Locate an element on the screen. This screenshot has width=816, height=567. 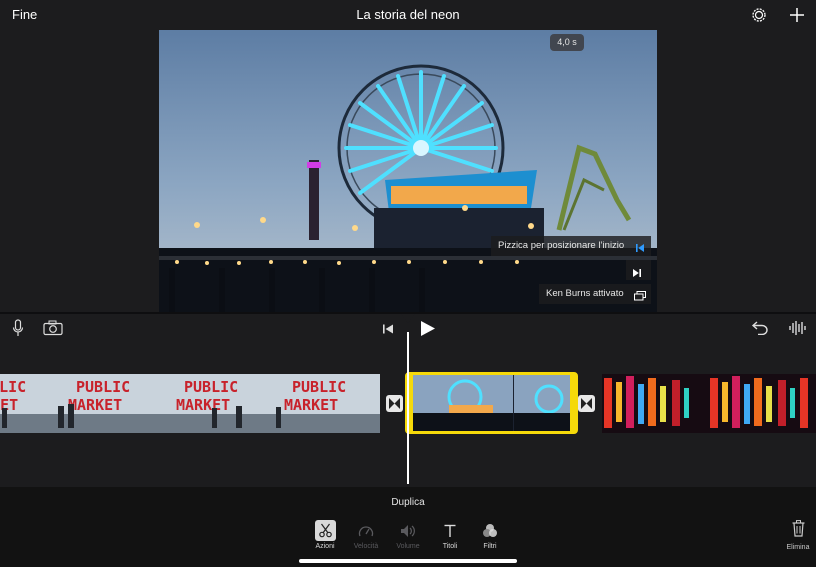
skip-to-end-icon is located at coordinates (637, 274).